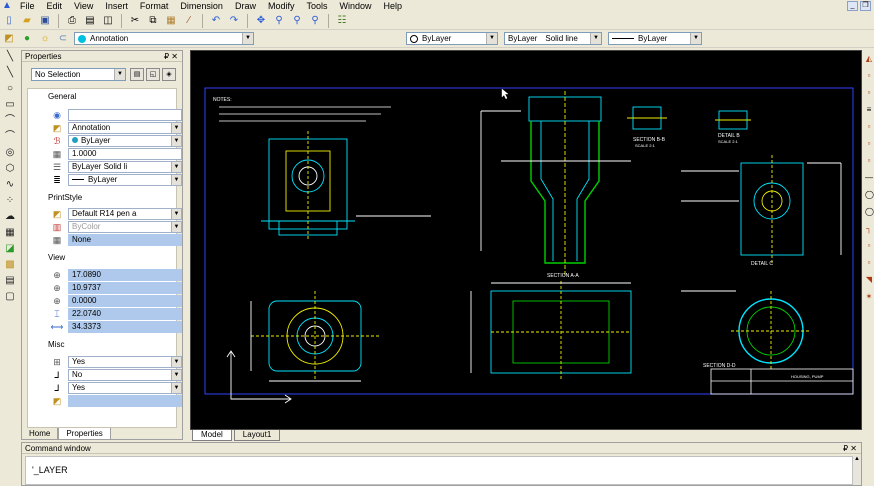 The image size is (874, 486). I want to click on pan-icon: ✥, so click(261, 21).